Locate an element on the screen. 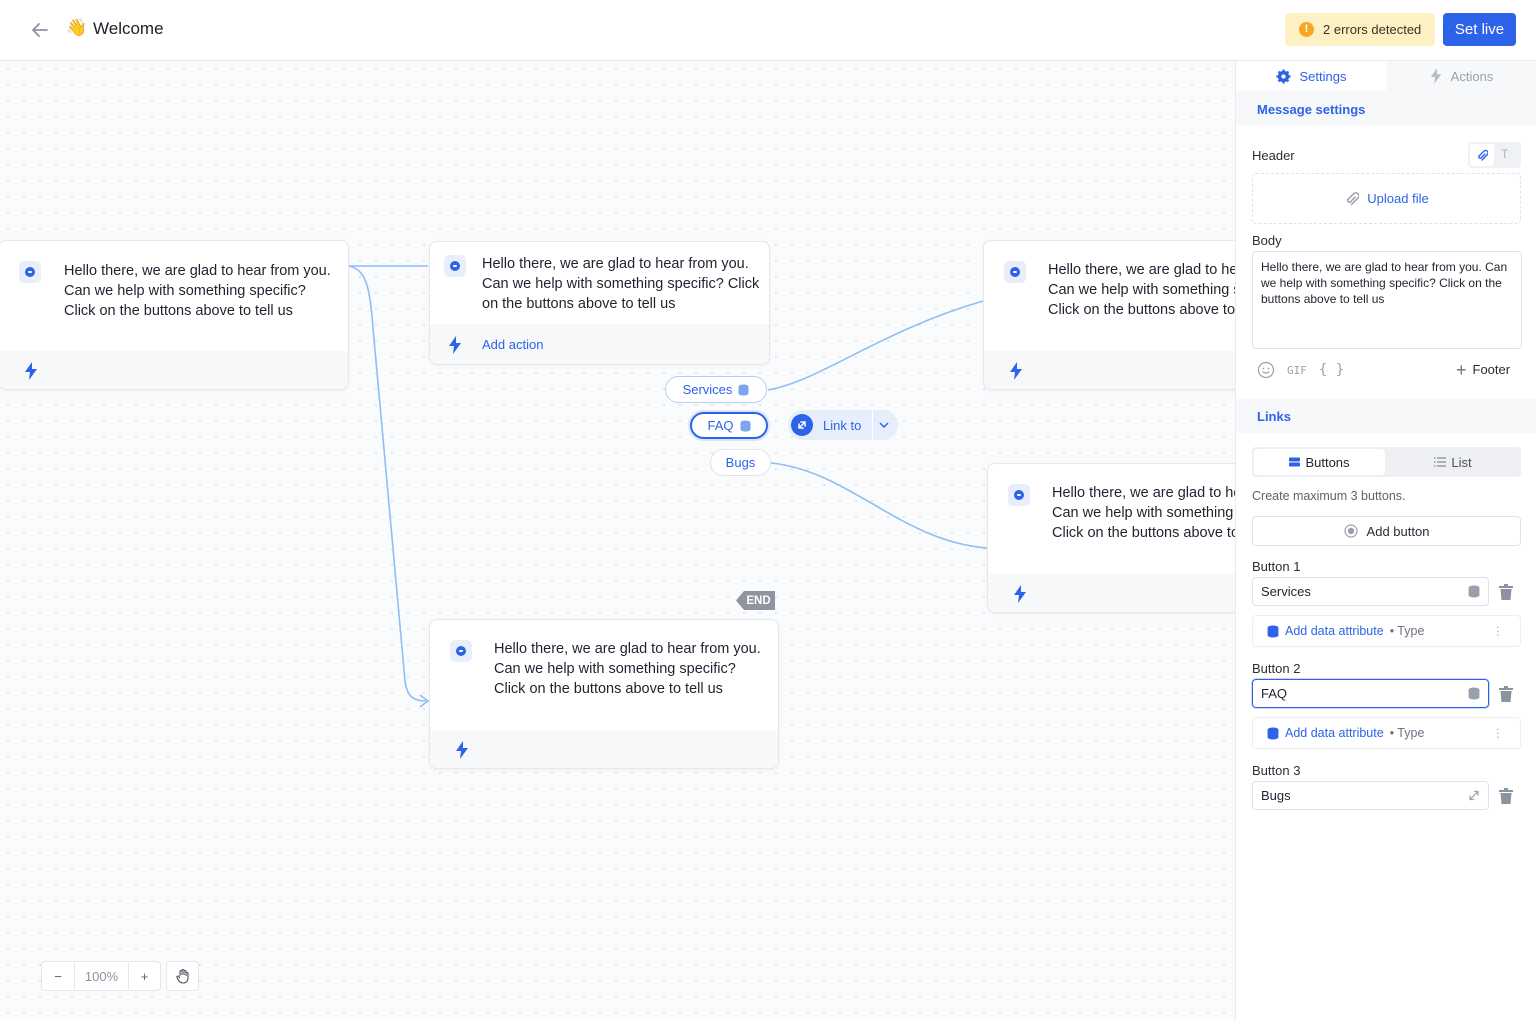 The height and width of the screenshot is (1020, 1536). button-2-label: Button 2 is located at coordinates (1276, 668).